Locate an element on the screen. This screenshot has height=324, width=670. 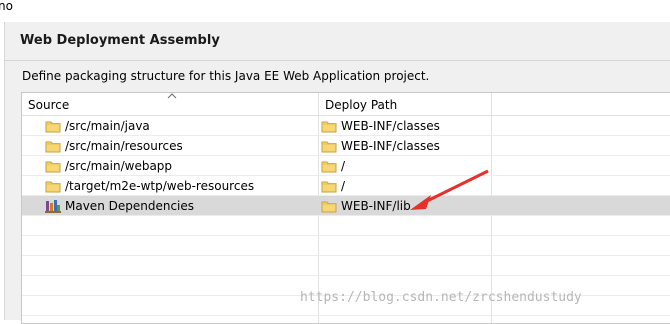
source-path: /src/main/resources is located at coordinates (124, 146).